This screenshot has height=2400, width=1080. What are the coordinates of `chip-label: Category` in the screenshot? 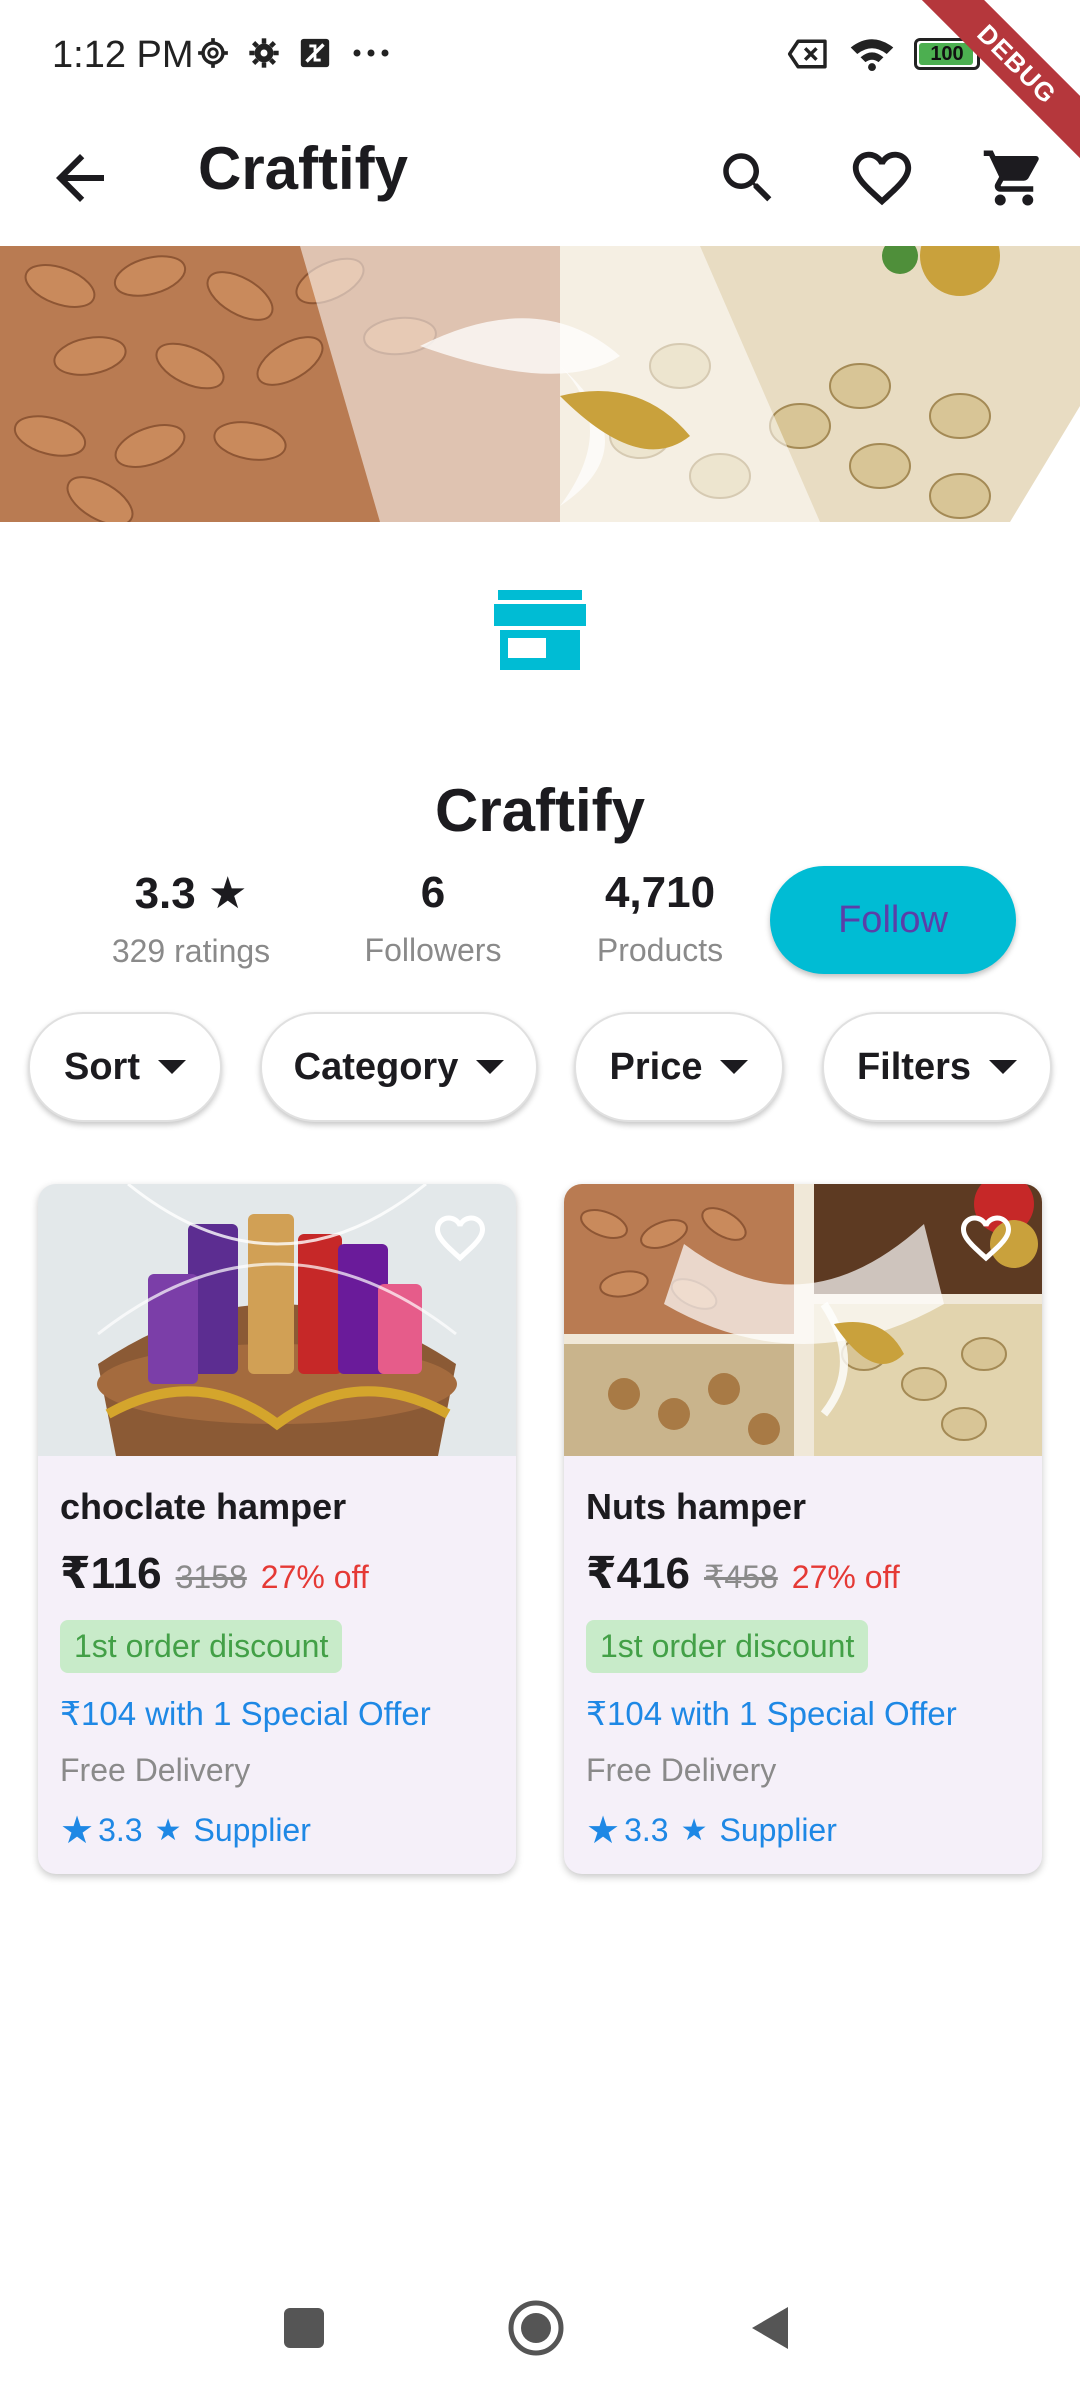 It's located at (376, 1066).